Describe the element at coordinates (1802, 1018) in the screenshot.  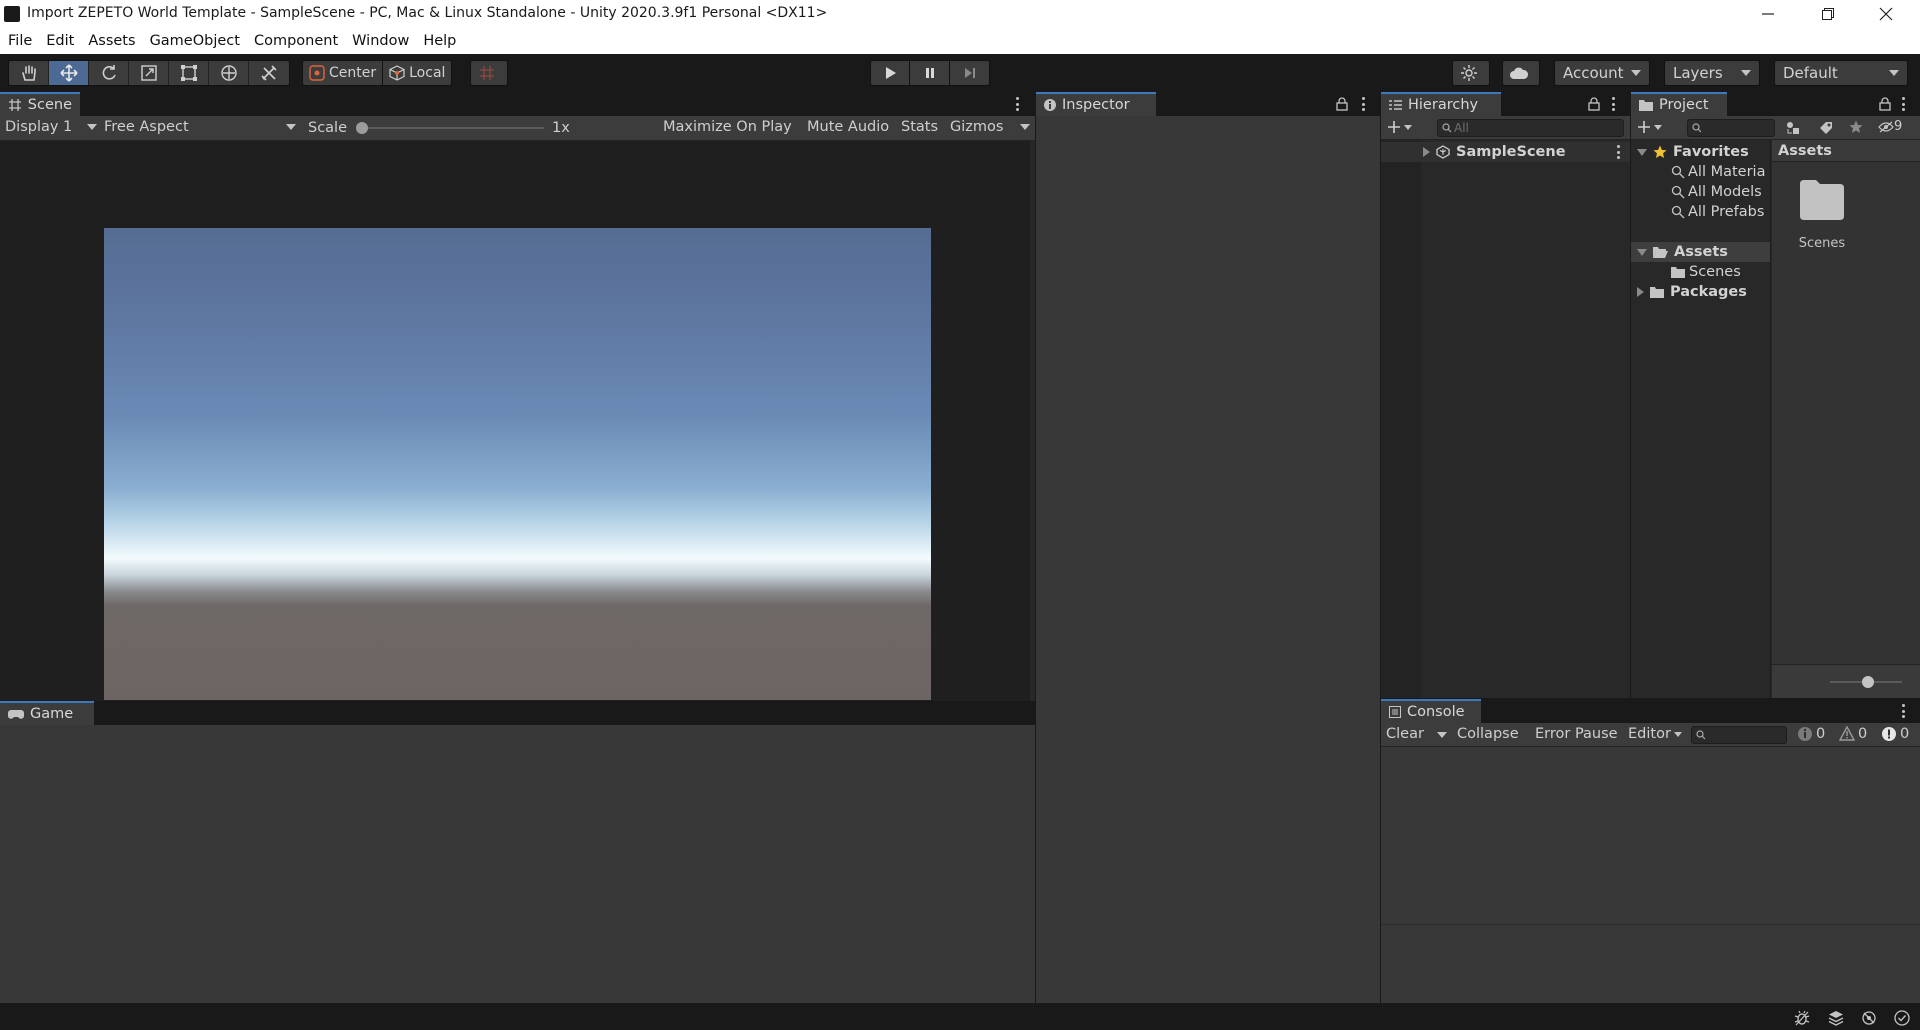
I see `bug-icon` at that location.